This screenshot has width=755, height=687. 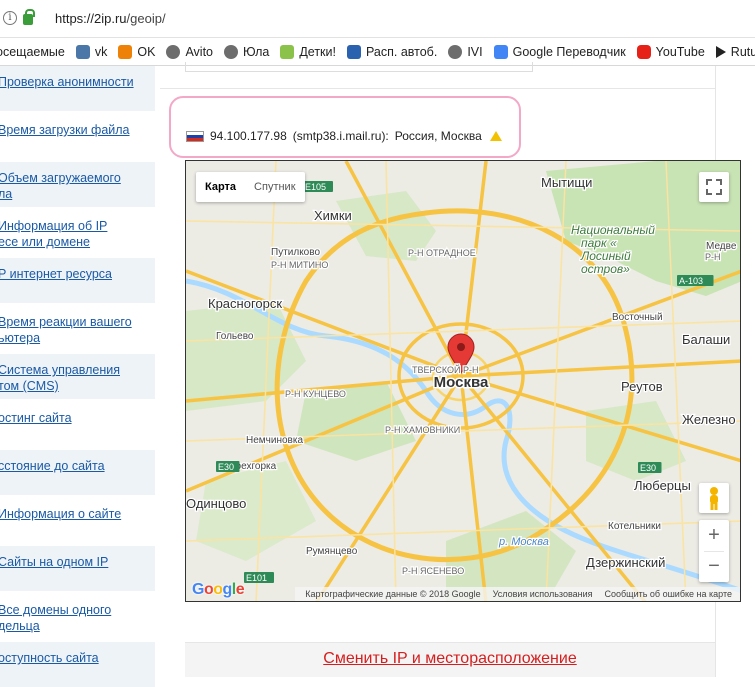 I want to click on sidebar-item-label: Время реакции вашего, so click(x=66, y=322).